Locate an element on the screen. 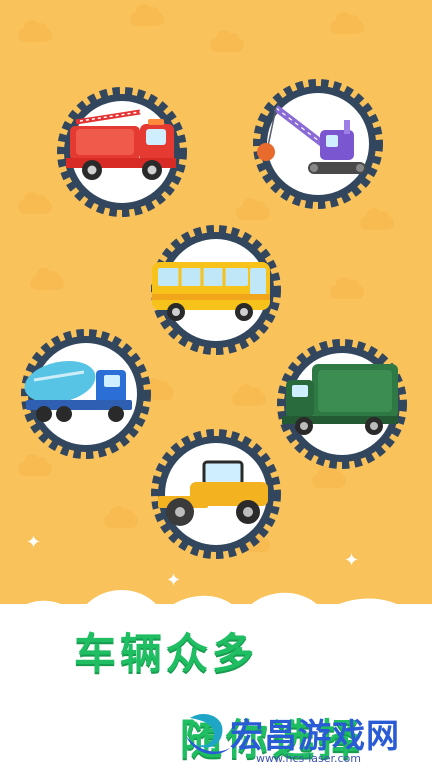  bus-icon is located at coordinates (216, 290).